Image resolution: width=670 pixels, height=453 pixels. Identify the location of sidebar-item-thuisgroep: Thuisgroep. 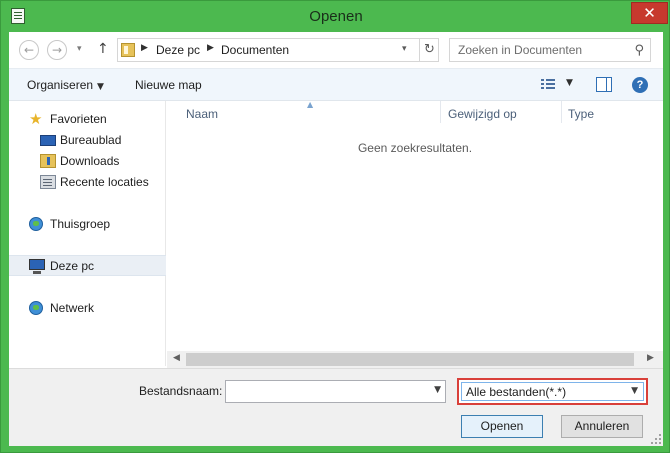
(87, 224).